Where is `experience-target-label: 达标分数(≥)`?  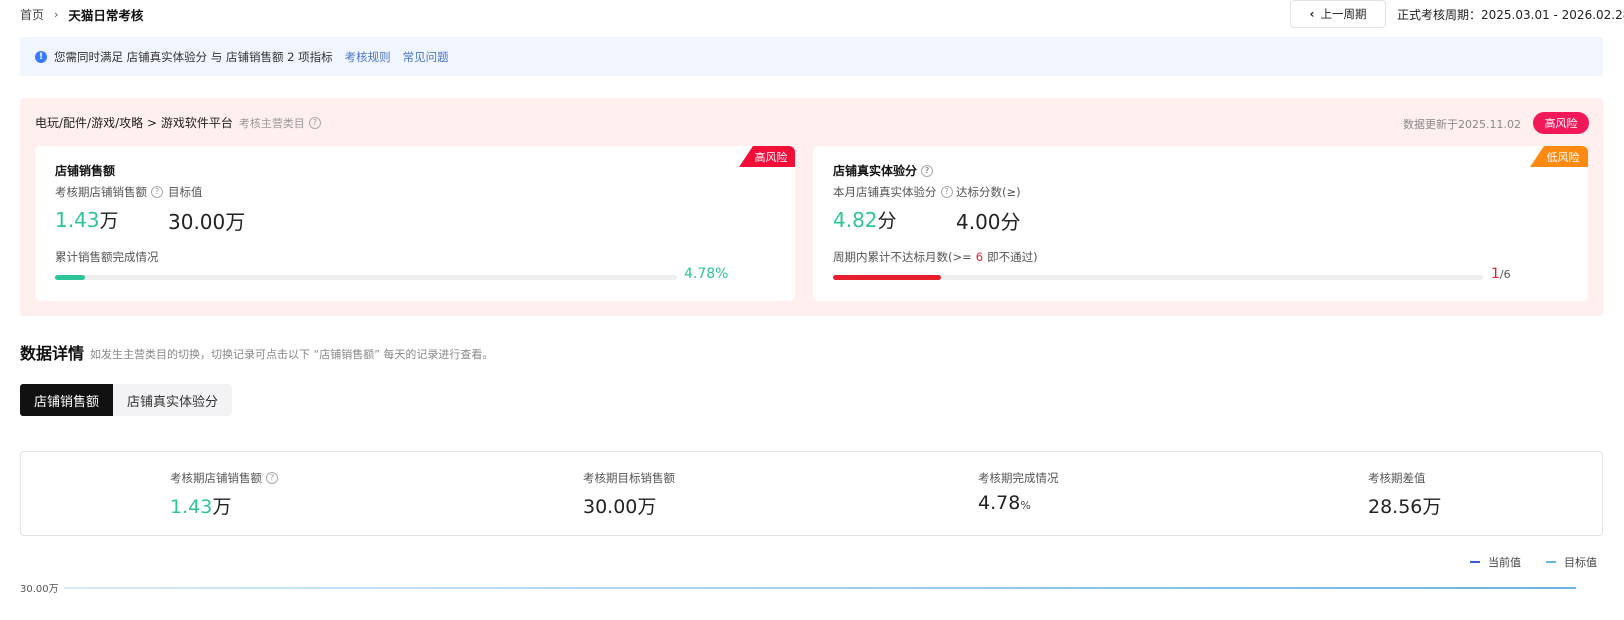 experience-target-label: 达标分数(≥) is located at coordinates (988, 192).